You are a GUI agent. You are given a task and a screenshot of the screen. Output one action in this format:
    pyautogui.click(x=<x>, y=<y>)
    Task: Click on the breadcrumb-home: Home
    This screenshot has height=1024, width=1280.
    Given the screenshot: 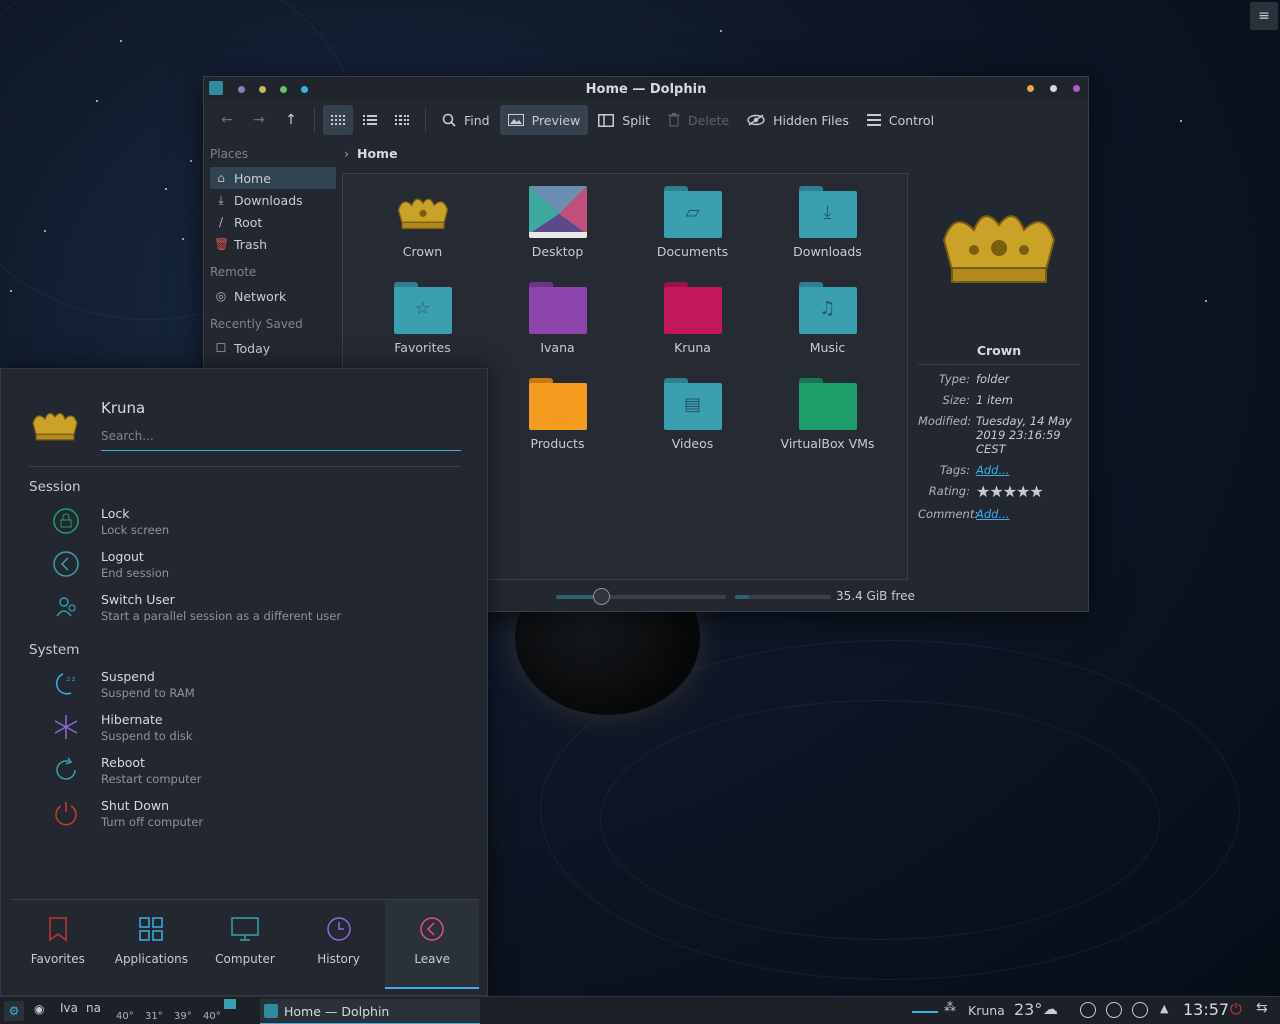 What is the action you would take?
    pyautogui.click(x=377, y=153)
    